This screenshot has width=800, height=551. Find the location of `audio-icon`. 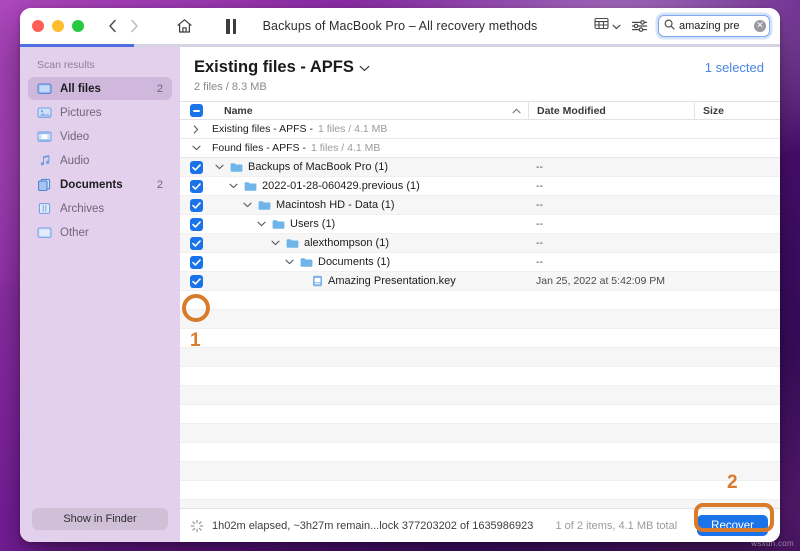

audio-icon is located at coordinates (44, 160).